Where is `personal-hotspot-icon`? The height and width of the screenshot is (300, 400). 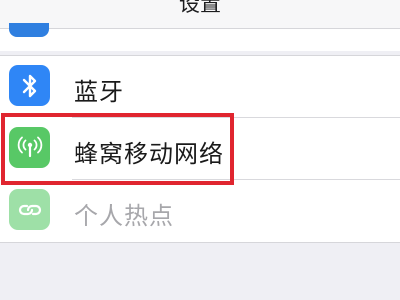
personal-hotspot-icon is located at coordinates (29, 209).